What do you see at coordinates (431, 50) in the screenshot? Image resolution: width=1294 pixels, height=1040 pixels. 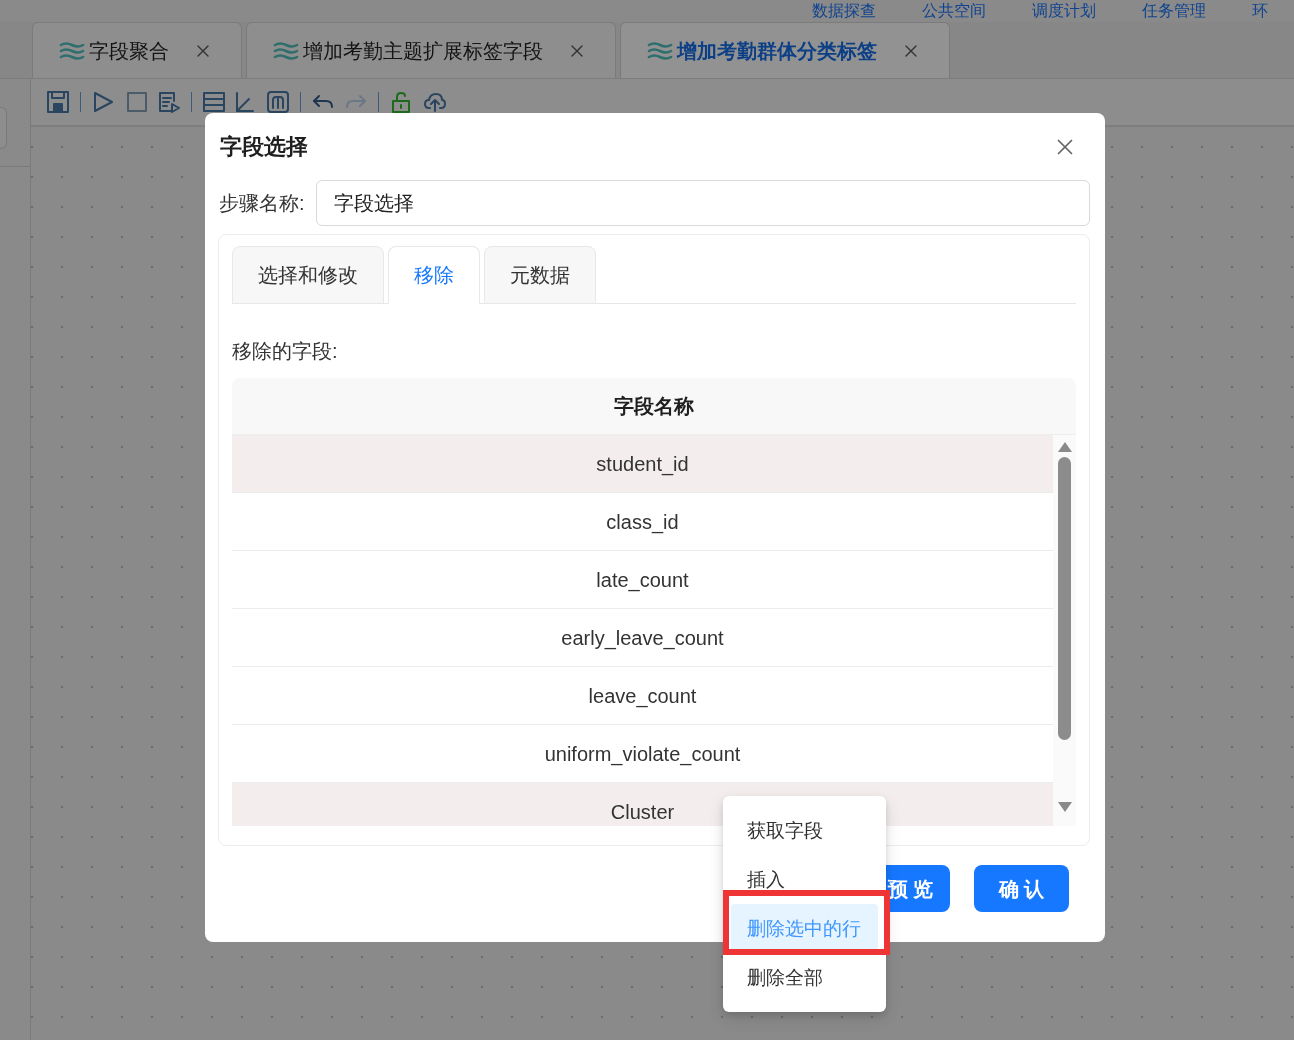 I see `editor-tab: 增加考勤主题扩展标签字段` at bounding box center [431, 50].